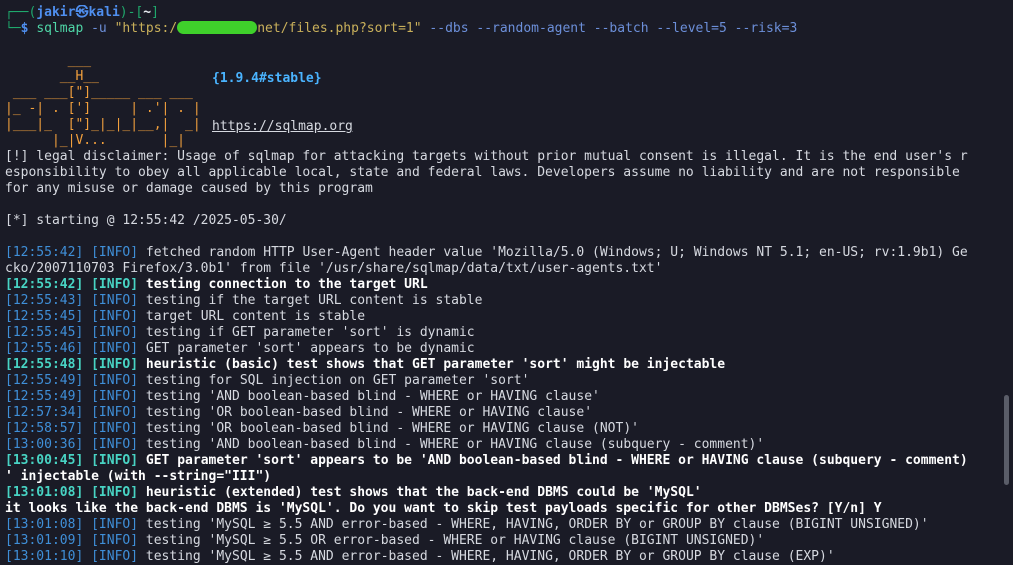 This screenshot has height=565, width=1013. I want to click on prompt-user: jakir, so click(56, 12).